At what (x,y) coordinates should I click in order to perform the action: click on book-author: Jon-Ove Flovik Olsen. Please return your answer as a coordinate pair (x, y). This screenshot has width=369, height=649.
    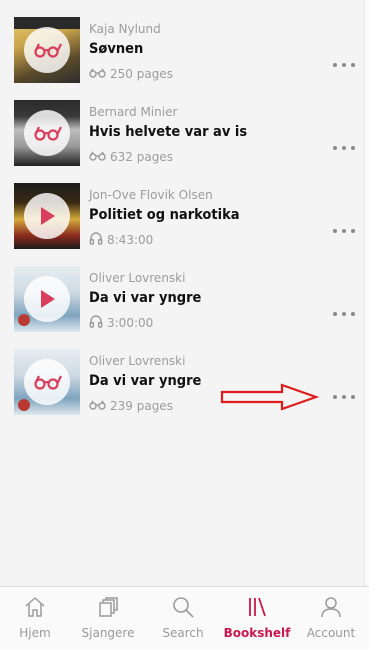
    Looking at the image, I should click on (151, 195).